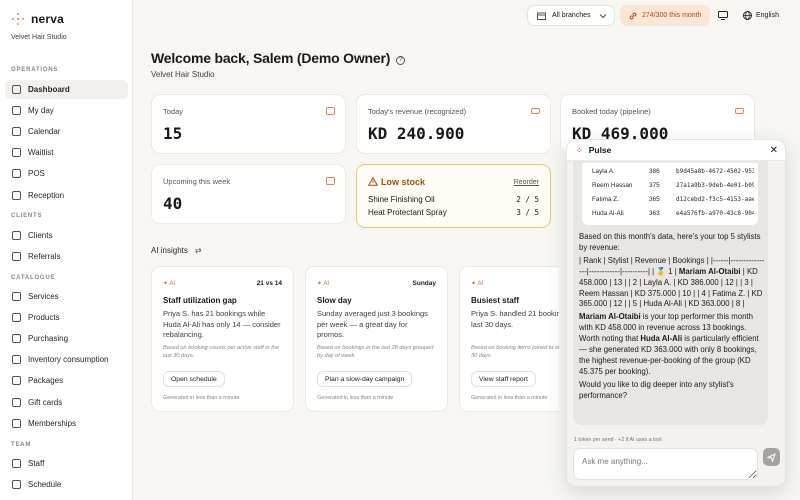  Describe the element at coordinates (66, 380) in the screenshot. I see `sidebar-item-packages: Packages` at that location.